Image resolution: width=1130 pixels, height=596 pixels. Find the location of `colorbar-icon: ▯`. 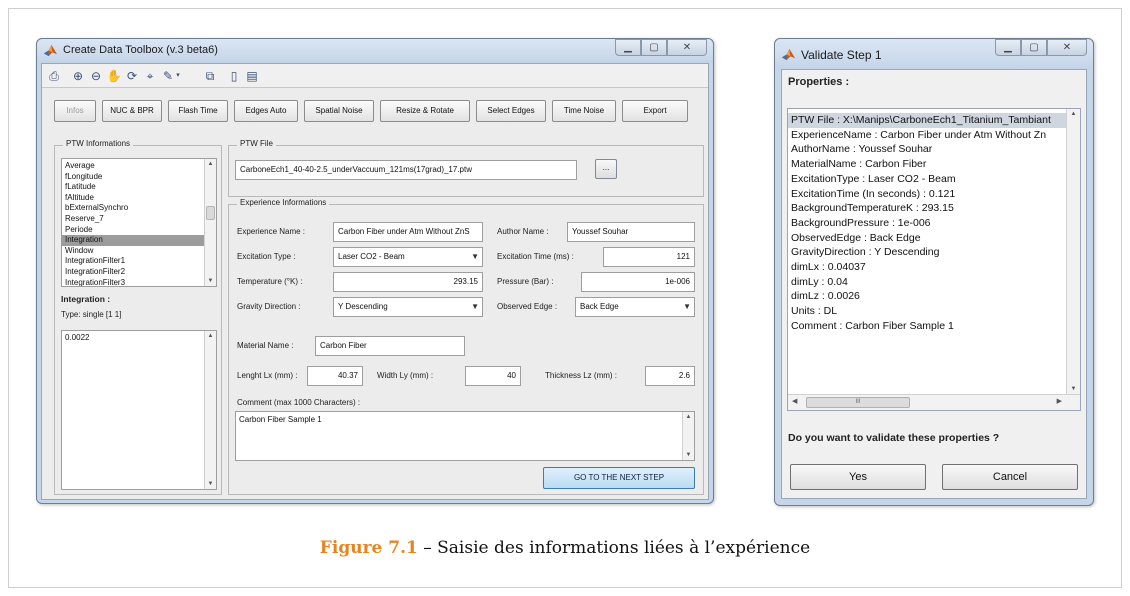

colorbar-icon: ▯ is located at coordinates (234, 76).